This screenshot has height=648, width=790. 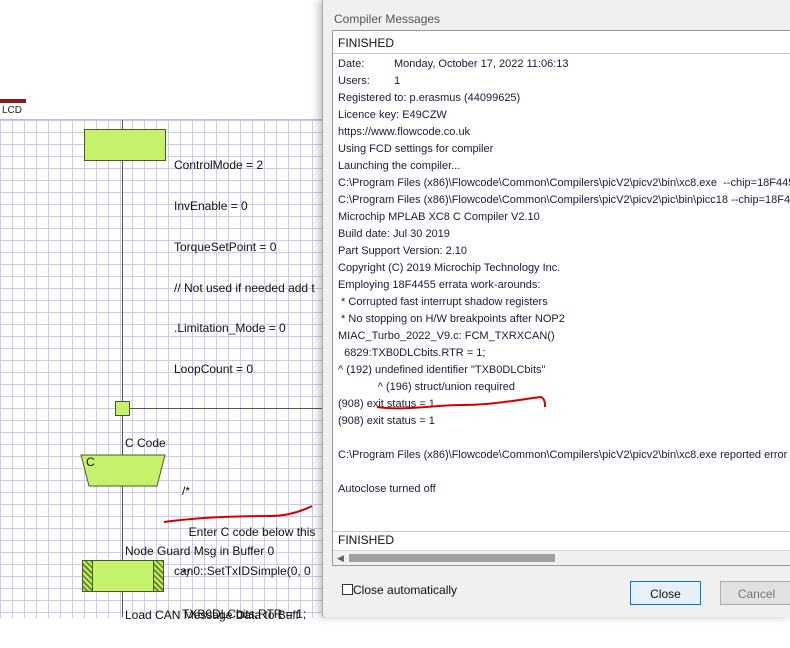 What do you see at coordinates (122, 368) in the screenshot?
I see `flow-connector-main` at bounding box center [122, 368].